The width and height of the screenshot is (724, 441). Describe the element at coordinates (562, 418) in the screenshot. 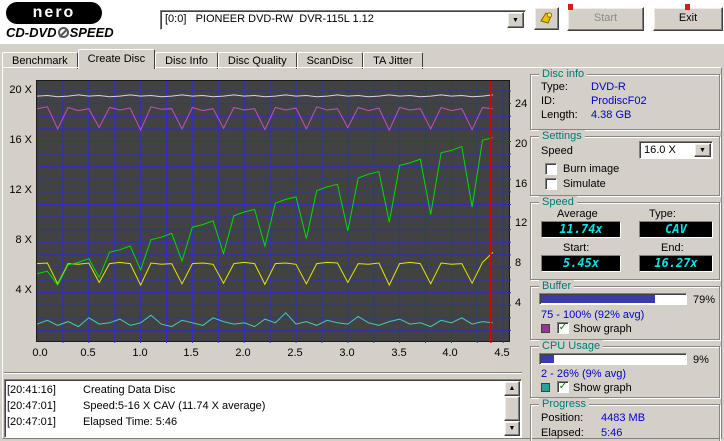

I see `position-label: Position:` at that location.